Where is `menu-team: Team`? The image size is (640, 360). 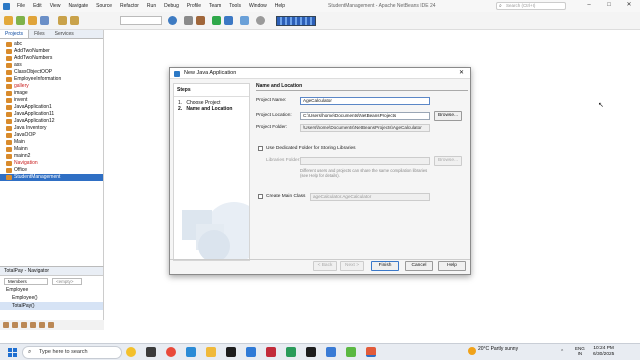
menu-team: Team is located at coordinates (215, 6).